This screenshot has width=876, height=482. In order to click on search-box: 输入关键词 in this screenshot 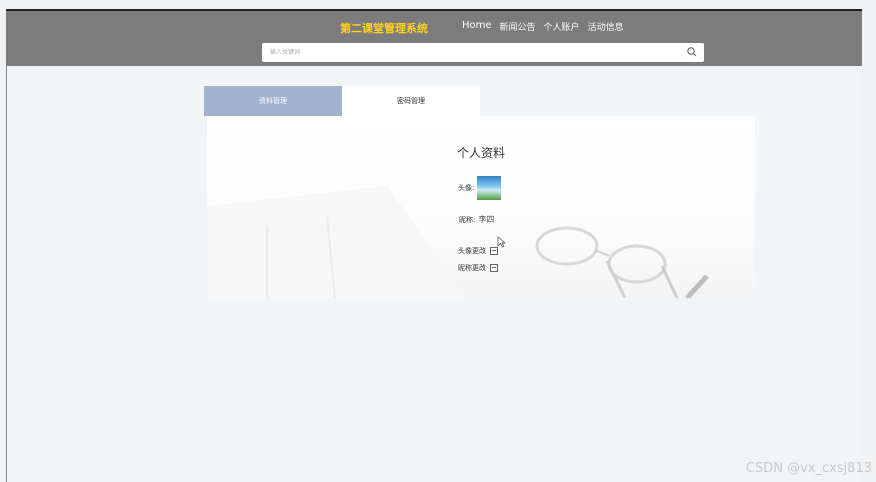, I will do `click(483, 52)`.